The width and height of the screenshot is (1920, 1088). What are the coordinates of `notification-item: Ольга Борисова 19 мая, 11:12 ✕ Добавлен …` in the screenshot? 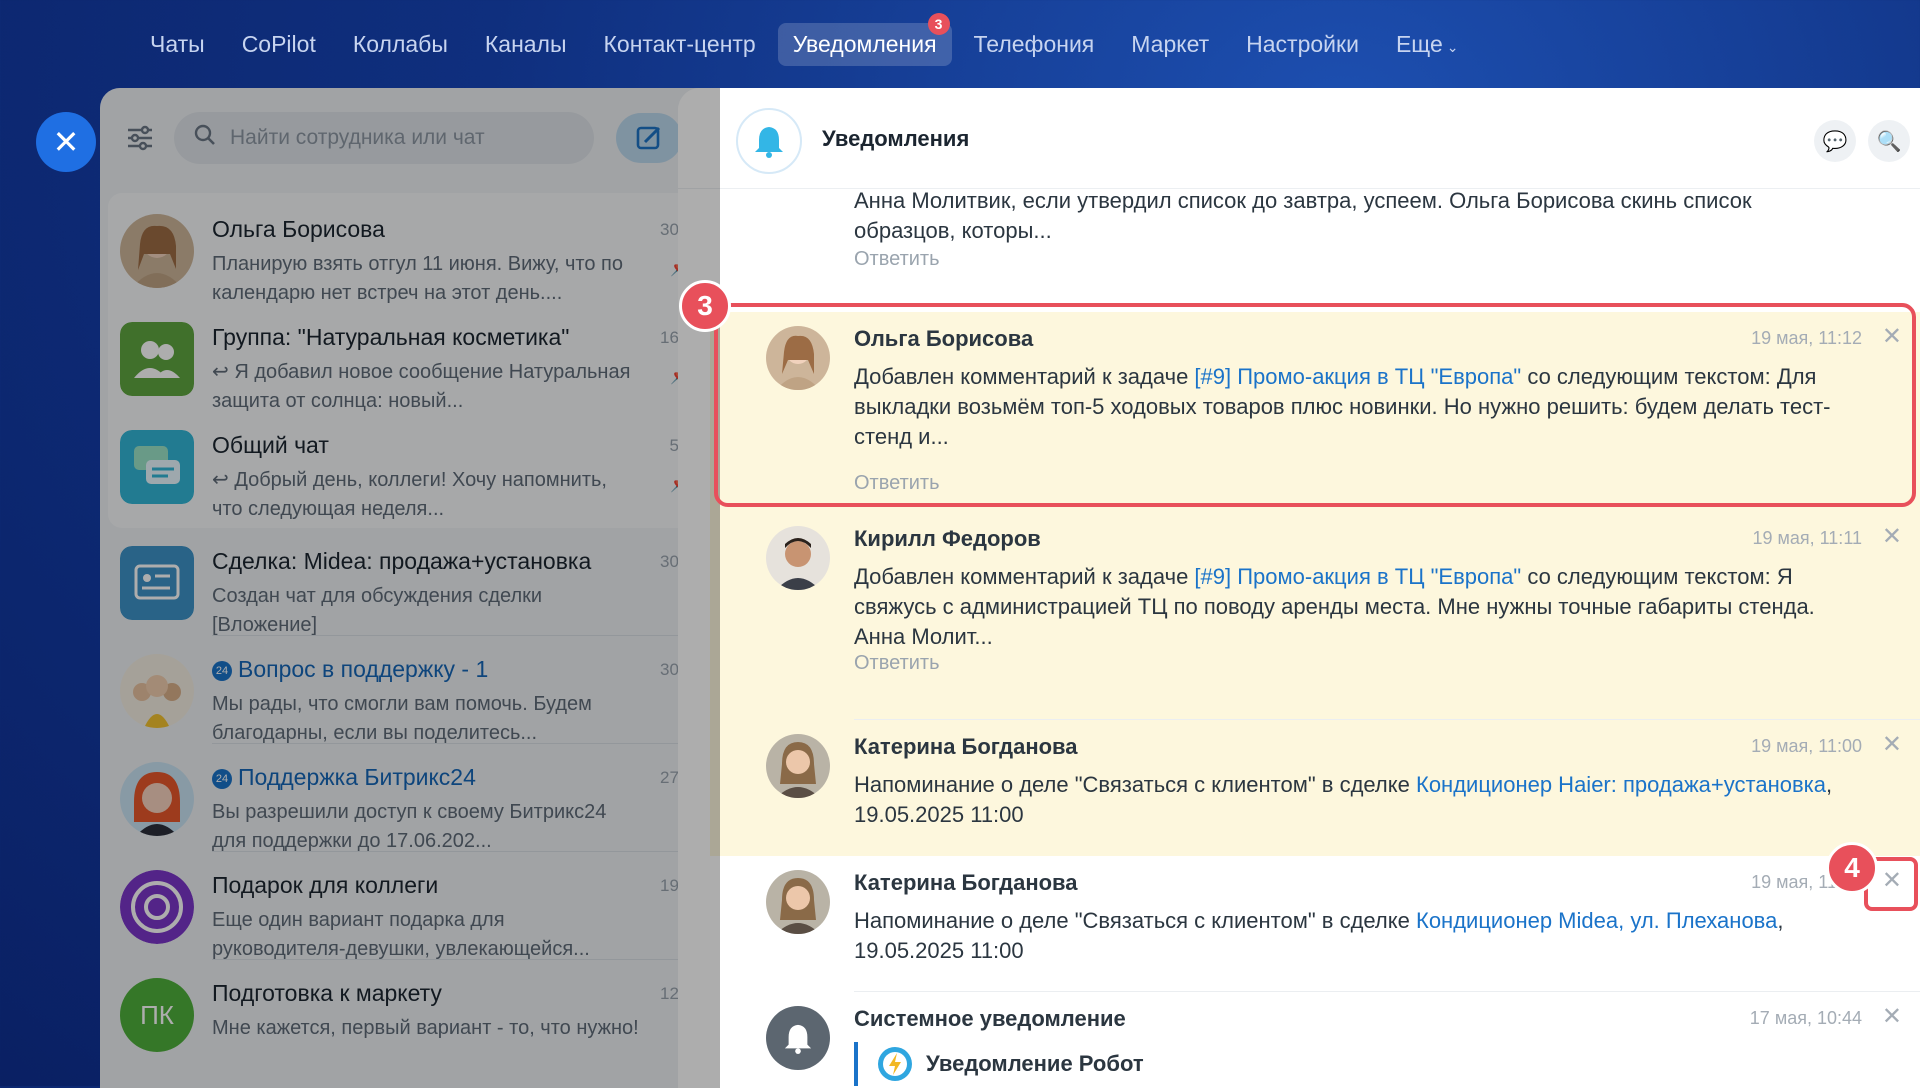 It's located at (1315, 412).